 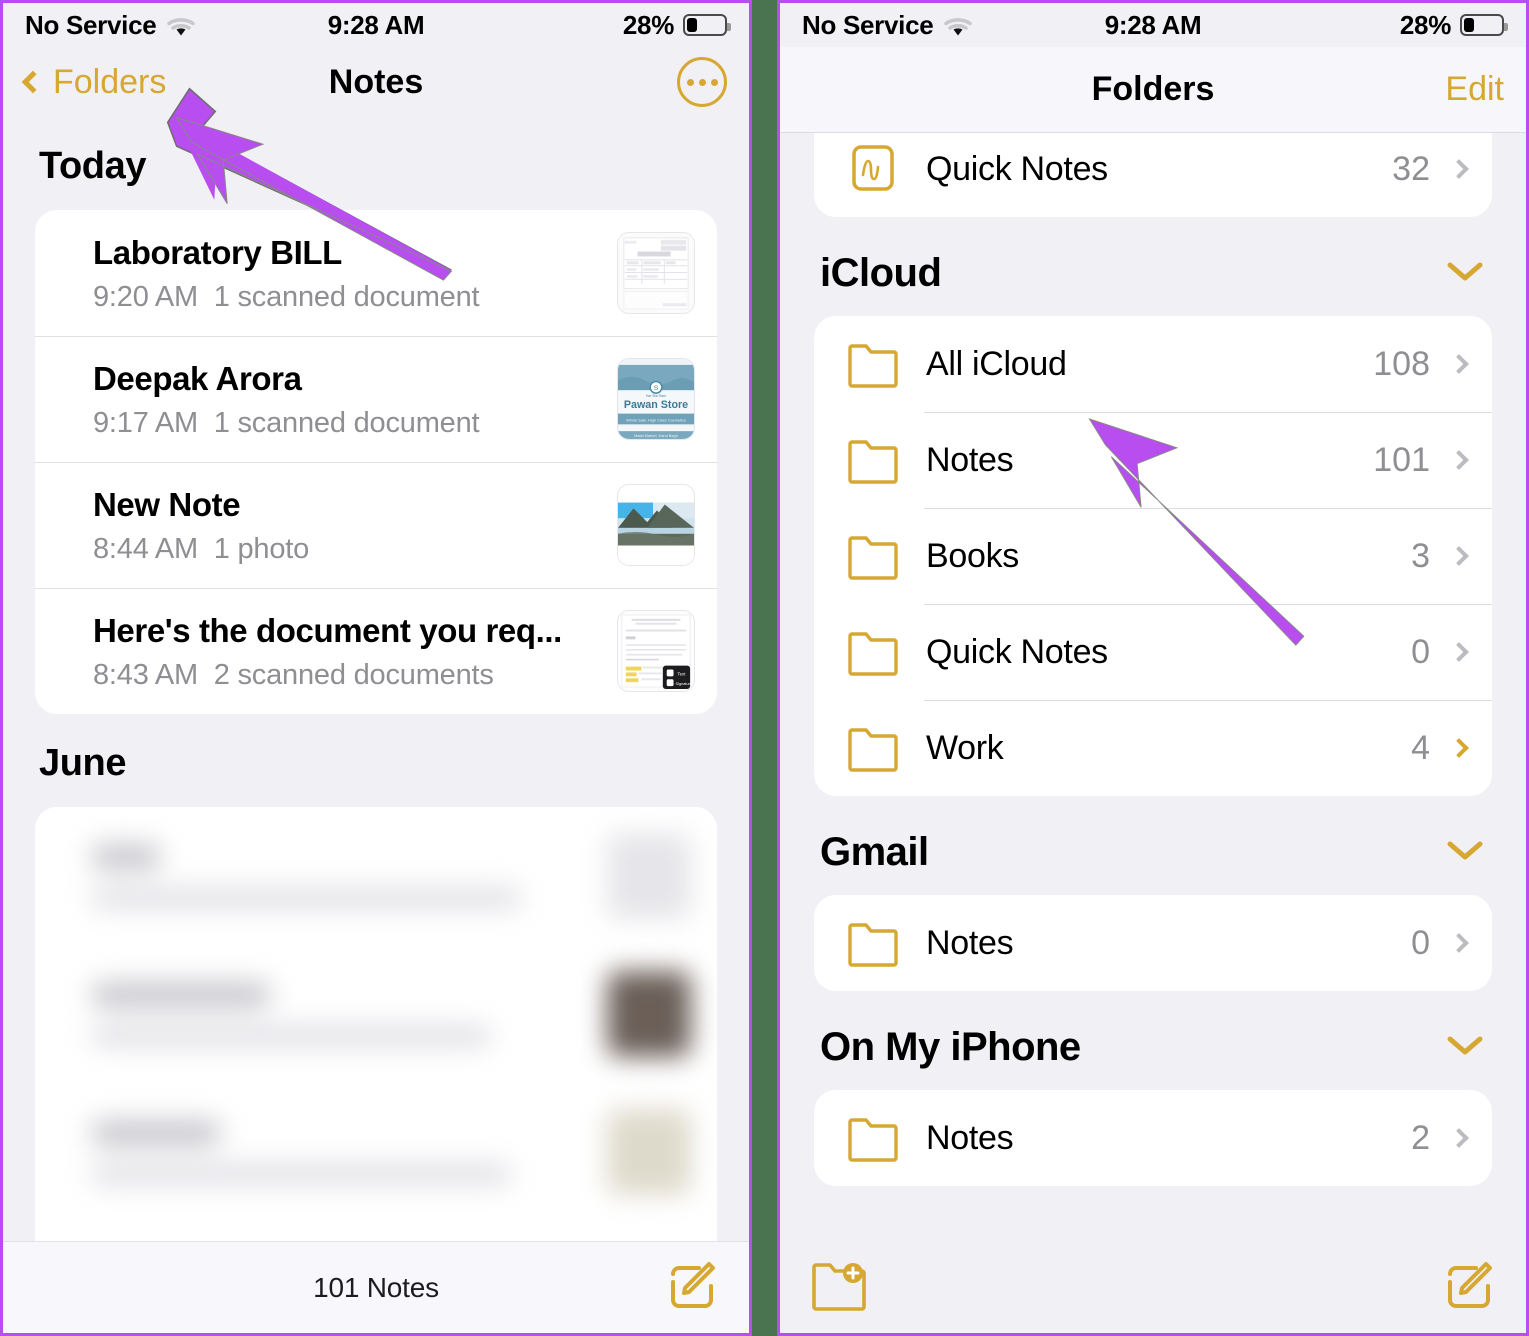 What do you see at coordinates (656, 405) in the screenshot?
I see `svg-text: Pawan Store` at bounding box center [656, 405].